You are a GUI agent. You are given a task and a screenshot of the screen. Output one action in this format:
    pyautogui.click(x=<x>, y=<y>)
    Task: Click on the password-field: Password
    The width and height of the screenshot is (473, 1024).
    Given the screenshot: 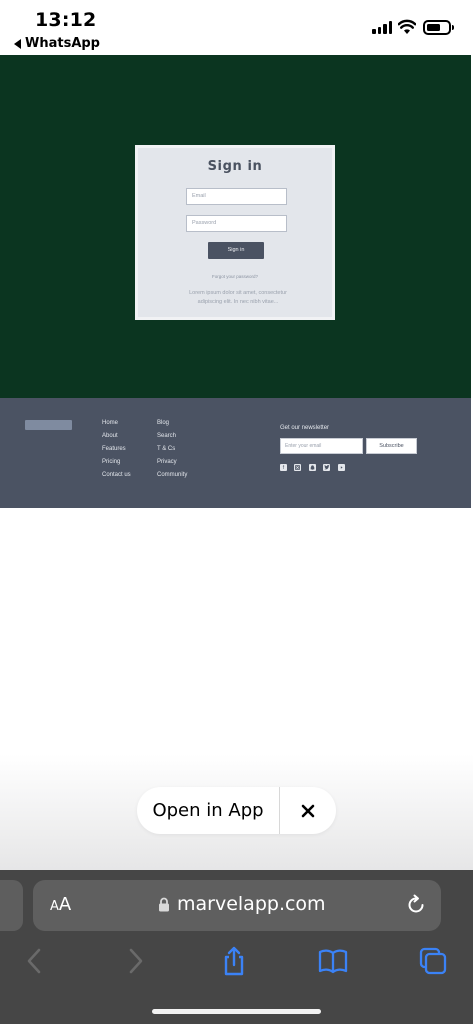 What is the action you would take?
    pyautogui.click(x=236, y=223)
    